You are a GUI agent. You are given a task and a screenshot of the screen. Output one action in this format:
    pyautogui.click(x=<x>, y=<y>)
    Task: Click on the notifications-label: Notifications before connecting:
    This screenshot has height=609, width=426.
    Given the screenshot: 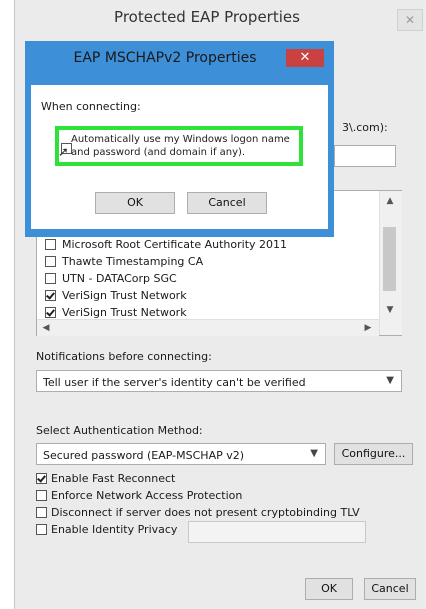 What is the action you would take?
    pyautogui.click(x=124, y=356)
    